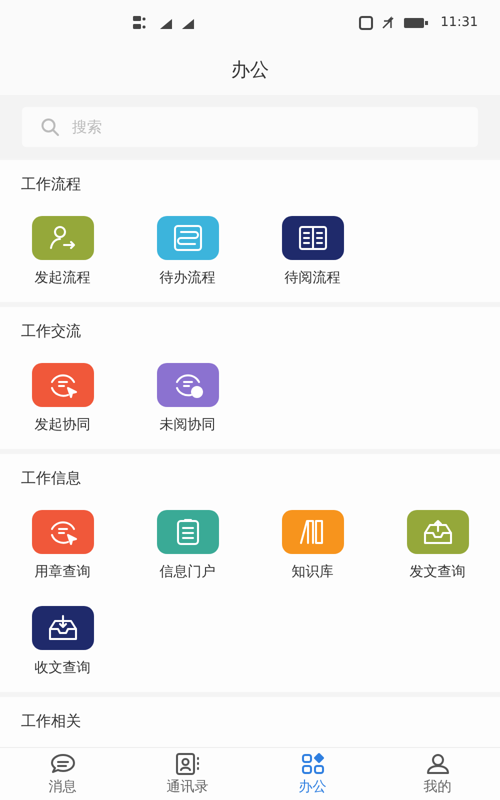 This screenshot has height=800, width=500. What do you see at coordinates (139, 23) in the screenshot?
I see `sim-cards-icon` at bounding box center [139, 23].